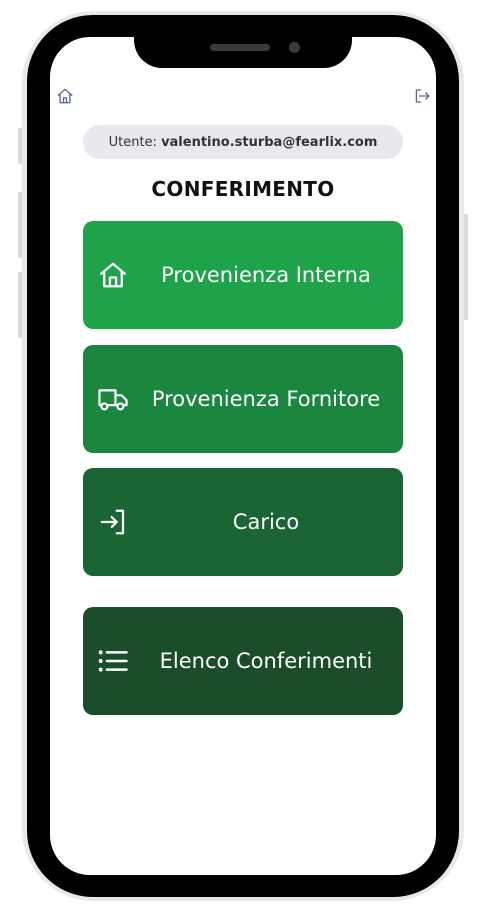 Image resolution: width=483 pixels, height=915 pixels. What do you see at coordinates (243, 189) in the screenshot?
I see `page-title: CONFERIMENTO` at bounding box center [243, 189].